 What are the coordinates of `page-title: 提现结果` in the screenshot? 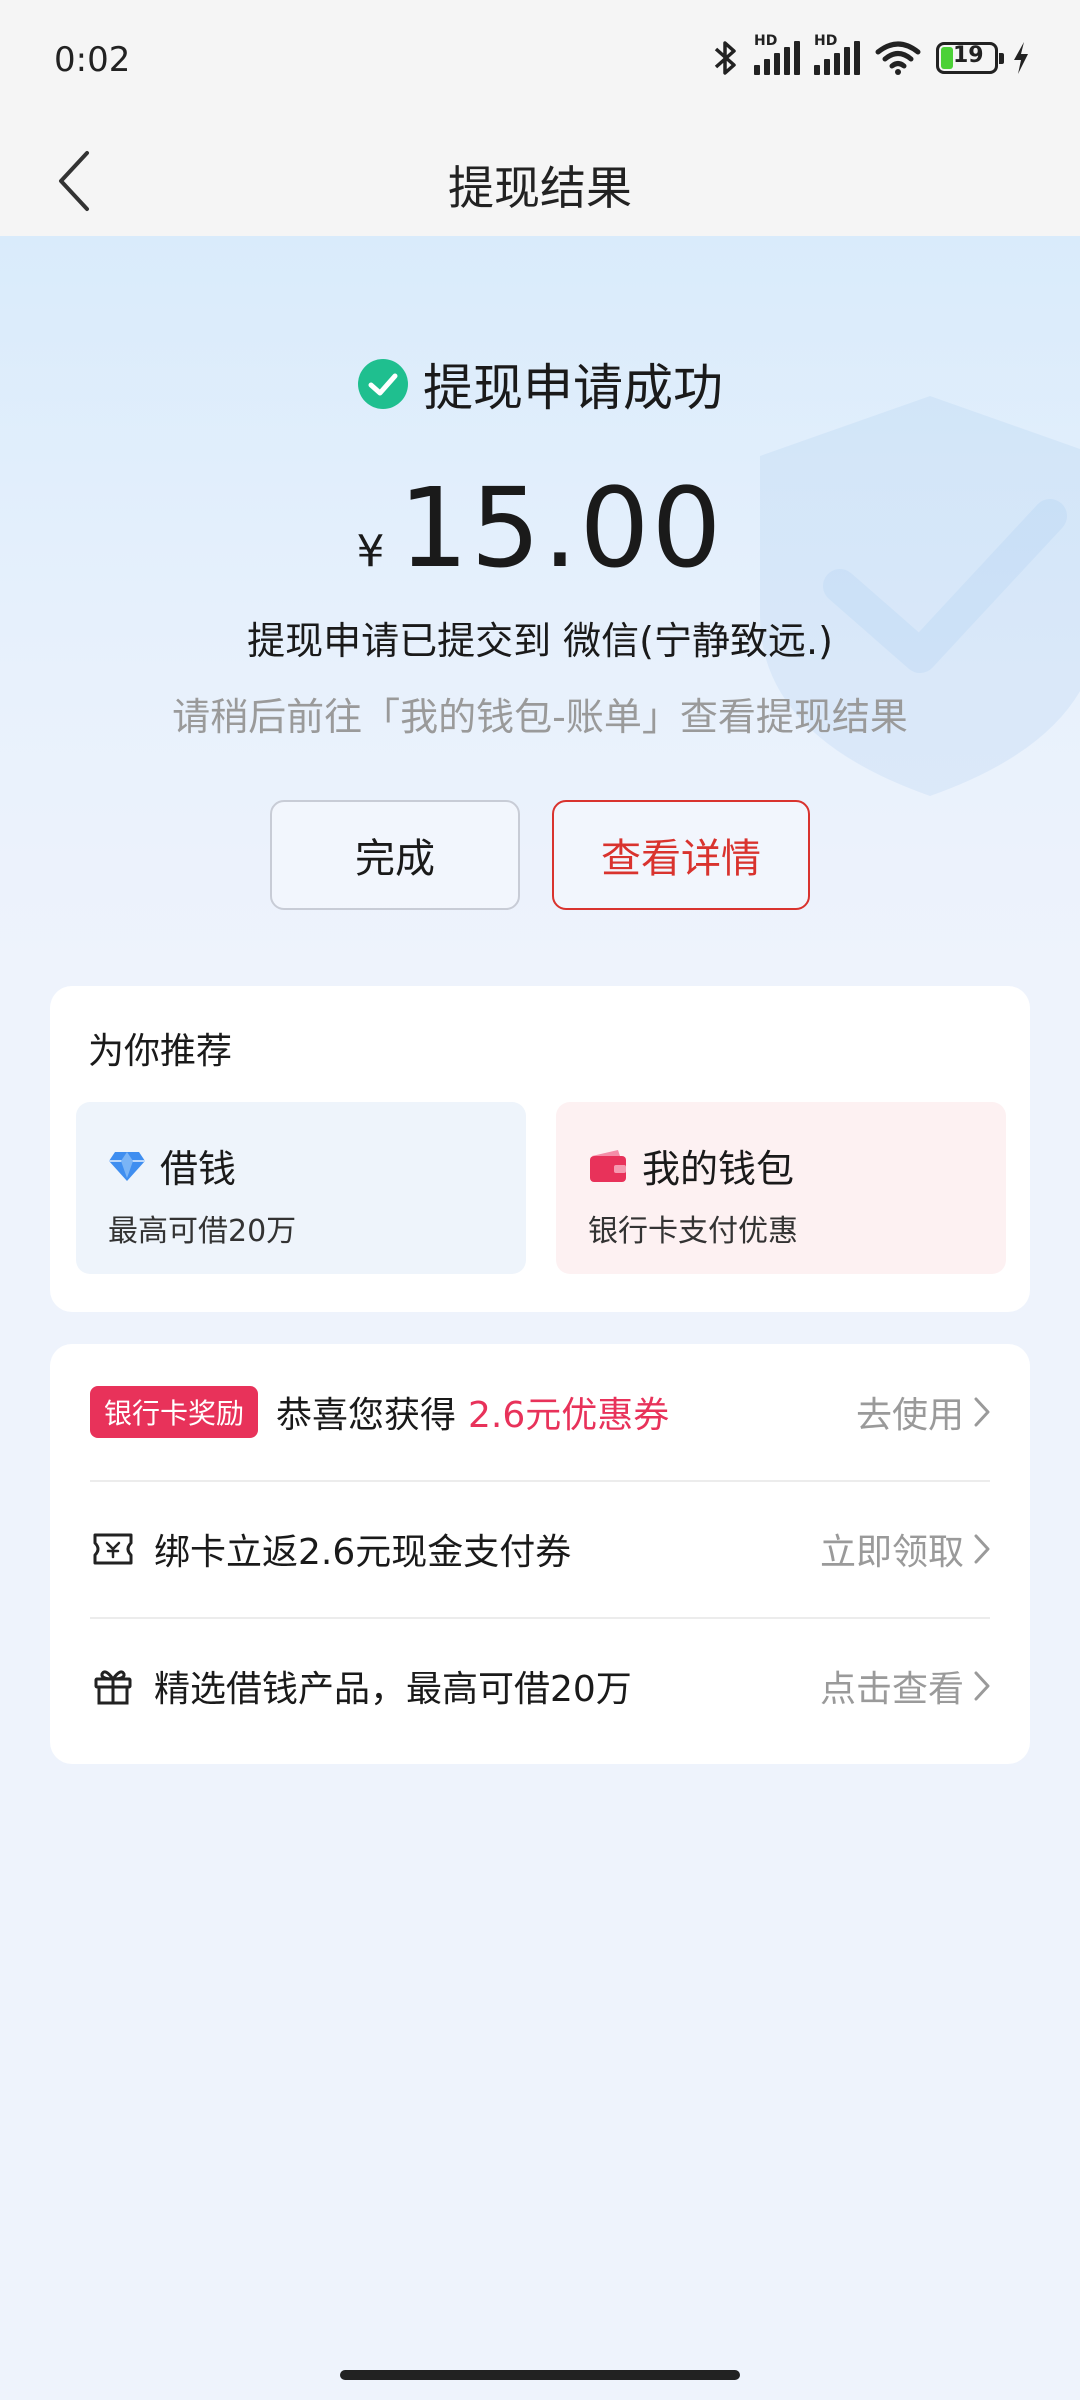 It's located at (540, 188).